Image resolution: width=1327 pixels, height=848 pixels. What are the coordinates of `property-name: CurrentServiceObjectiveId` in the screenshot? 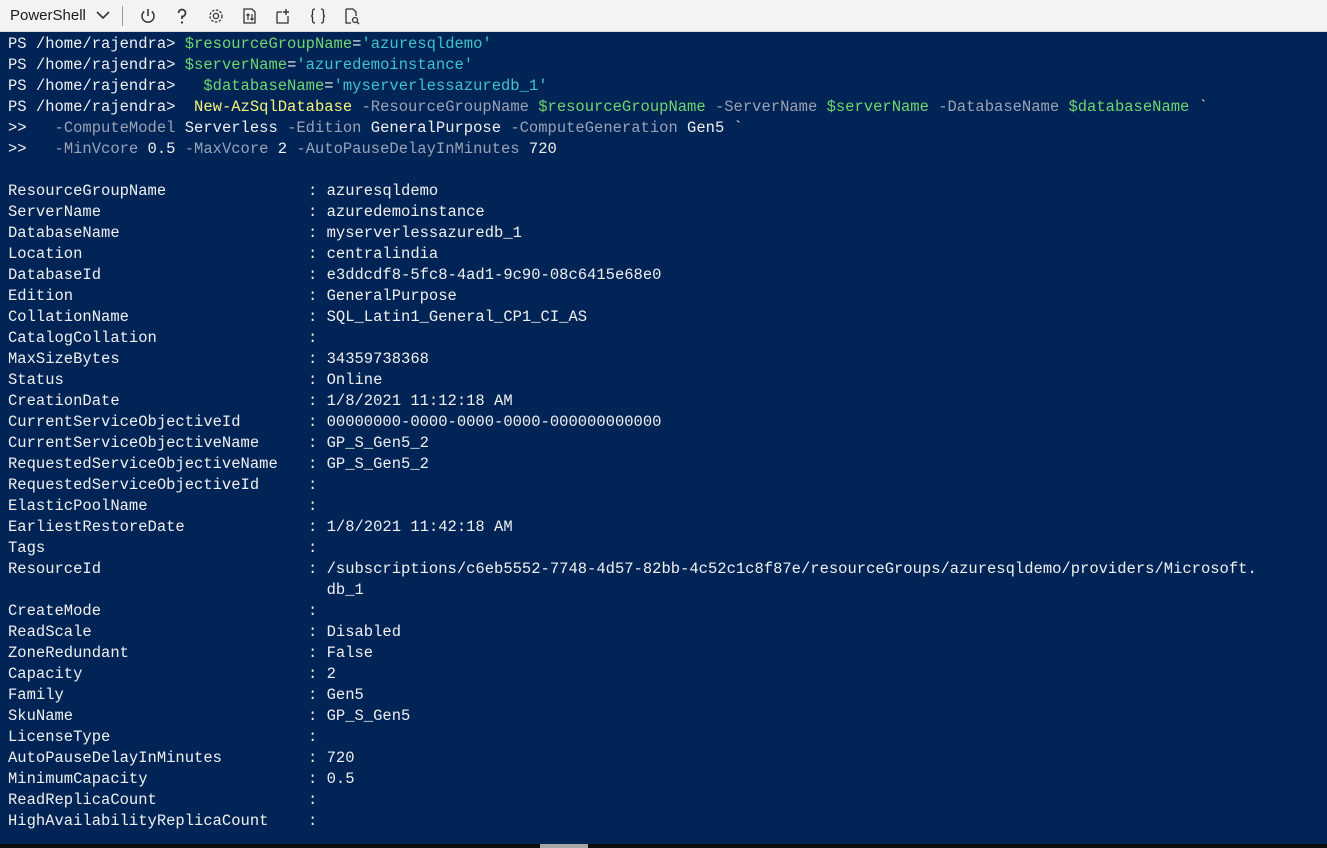 It's located at (124, 422).